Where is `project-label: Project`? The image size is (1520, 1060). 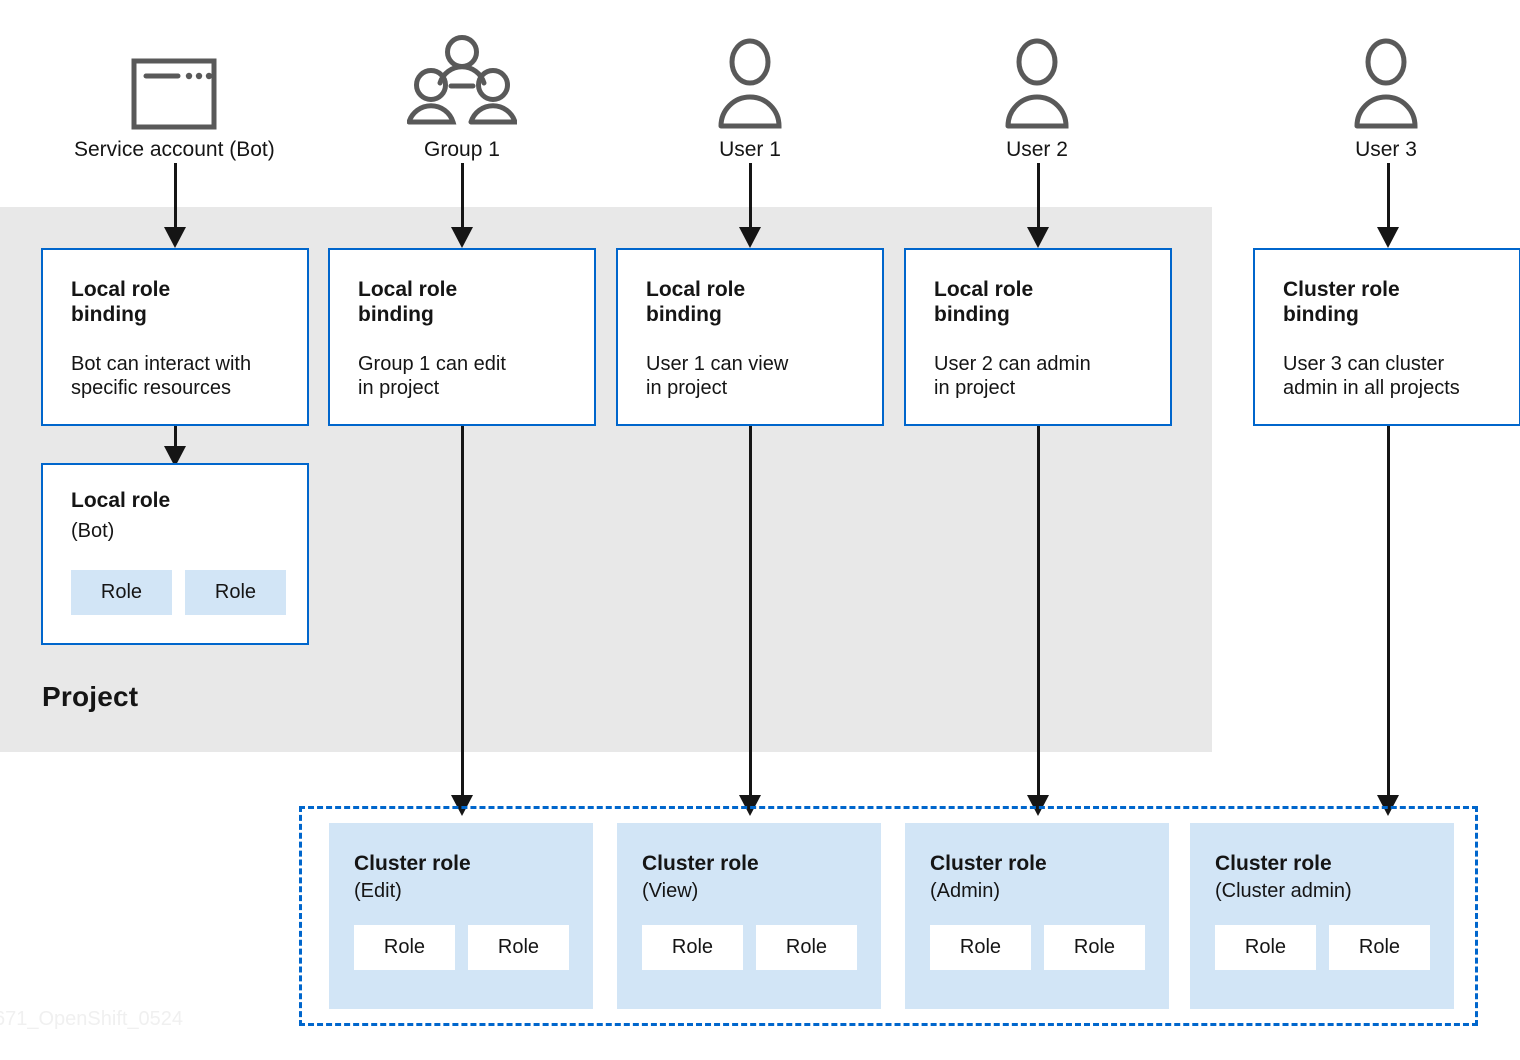
project-label: Project is located at coordinates (90, 696).